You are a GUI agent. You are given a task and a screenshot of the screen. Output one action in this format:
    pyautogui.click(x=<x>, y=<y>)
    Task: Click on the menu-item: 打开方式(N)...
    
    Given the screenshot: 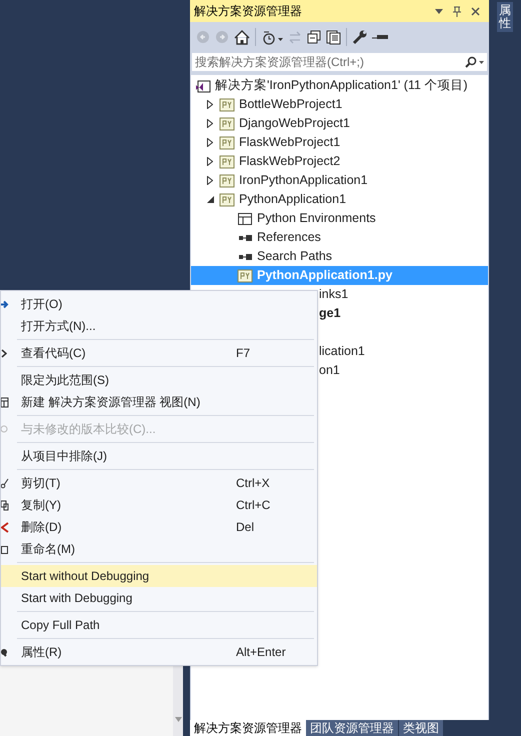 What is the action you would take?
    pyautogui.click(x=159, y=326)
    